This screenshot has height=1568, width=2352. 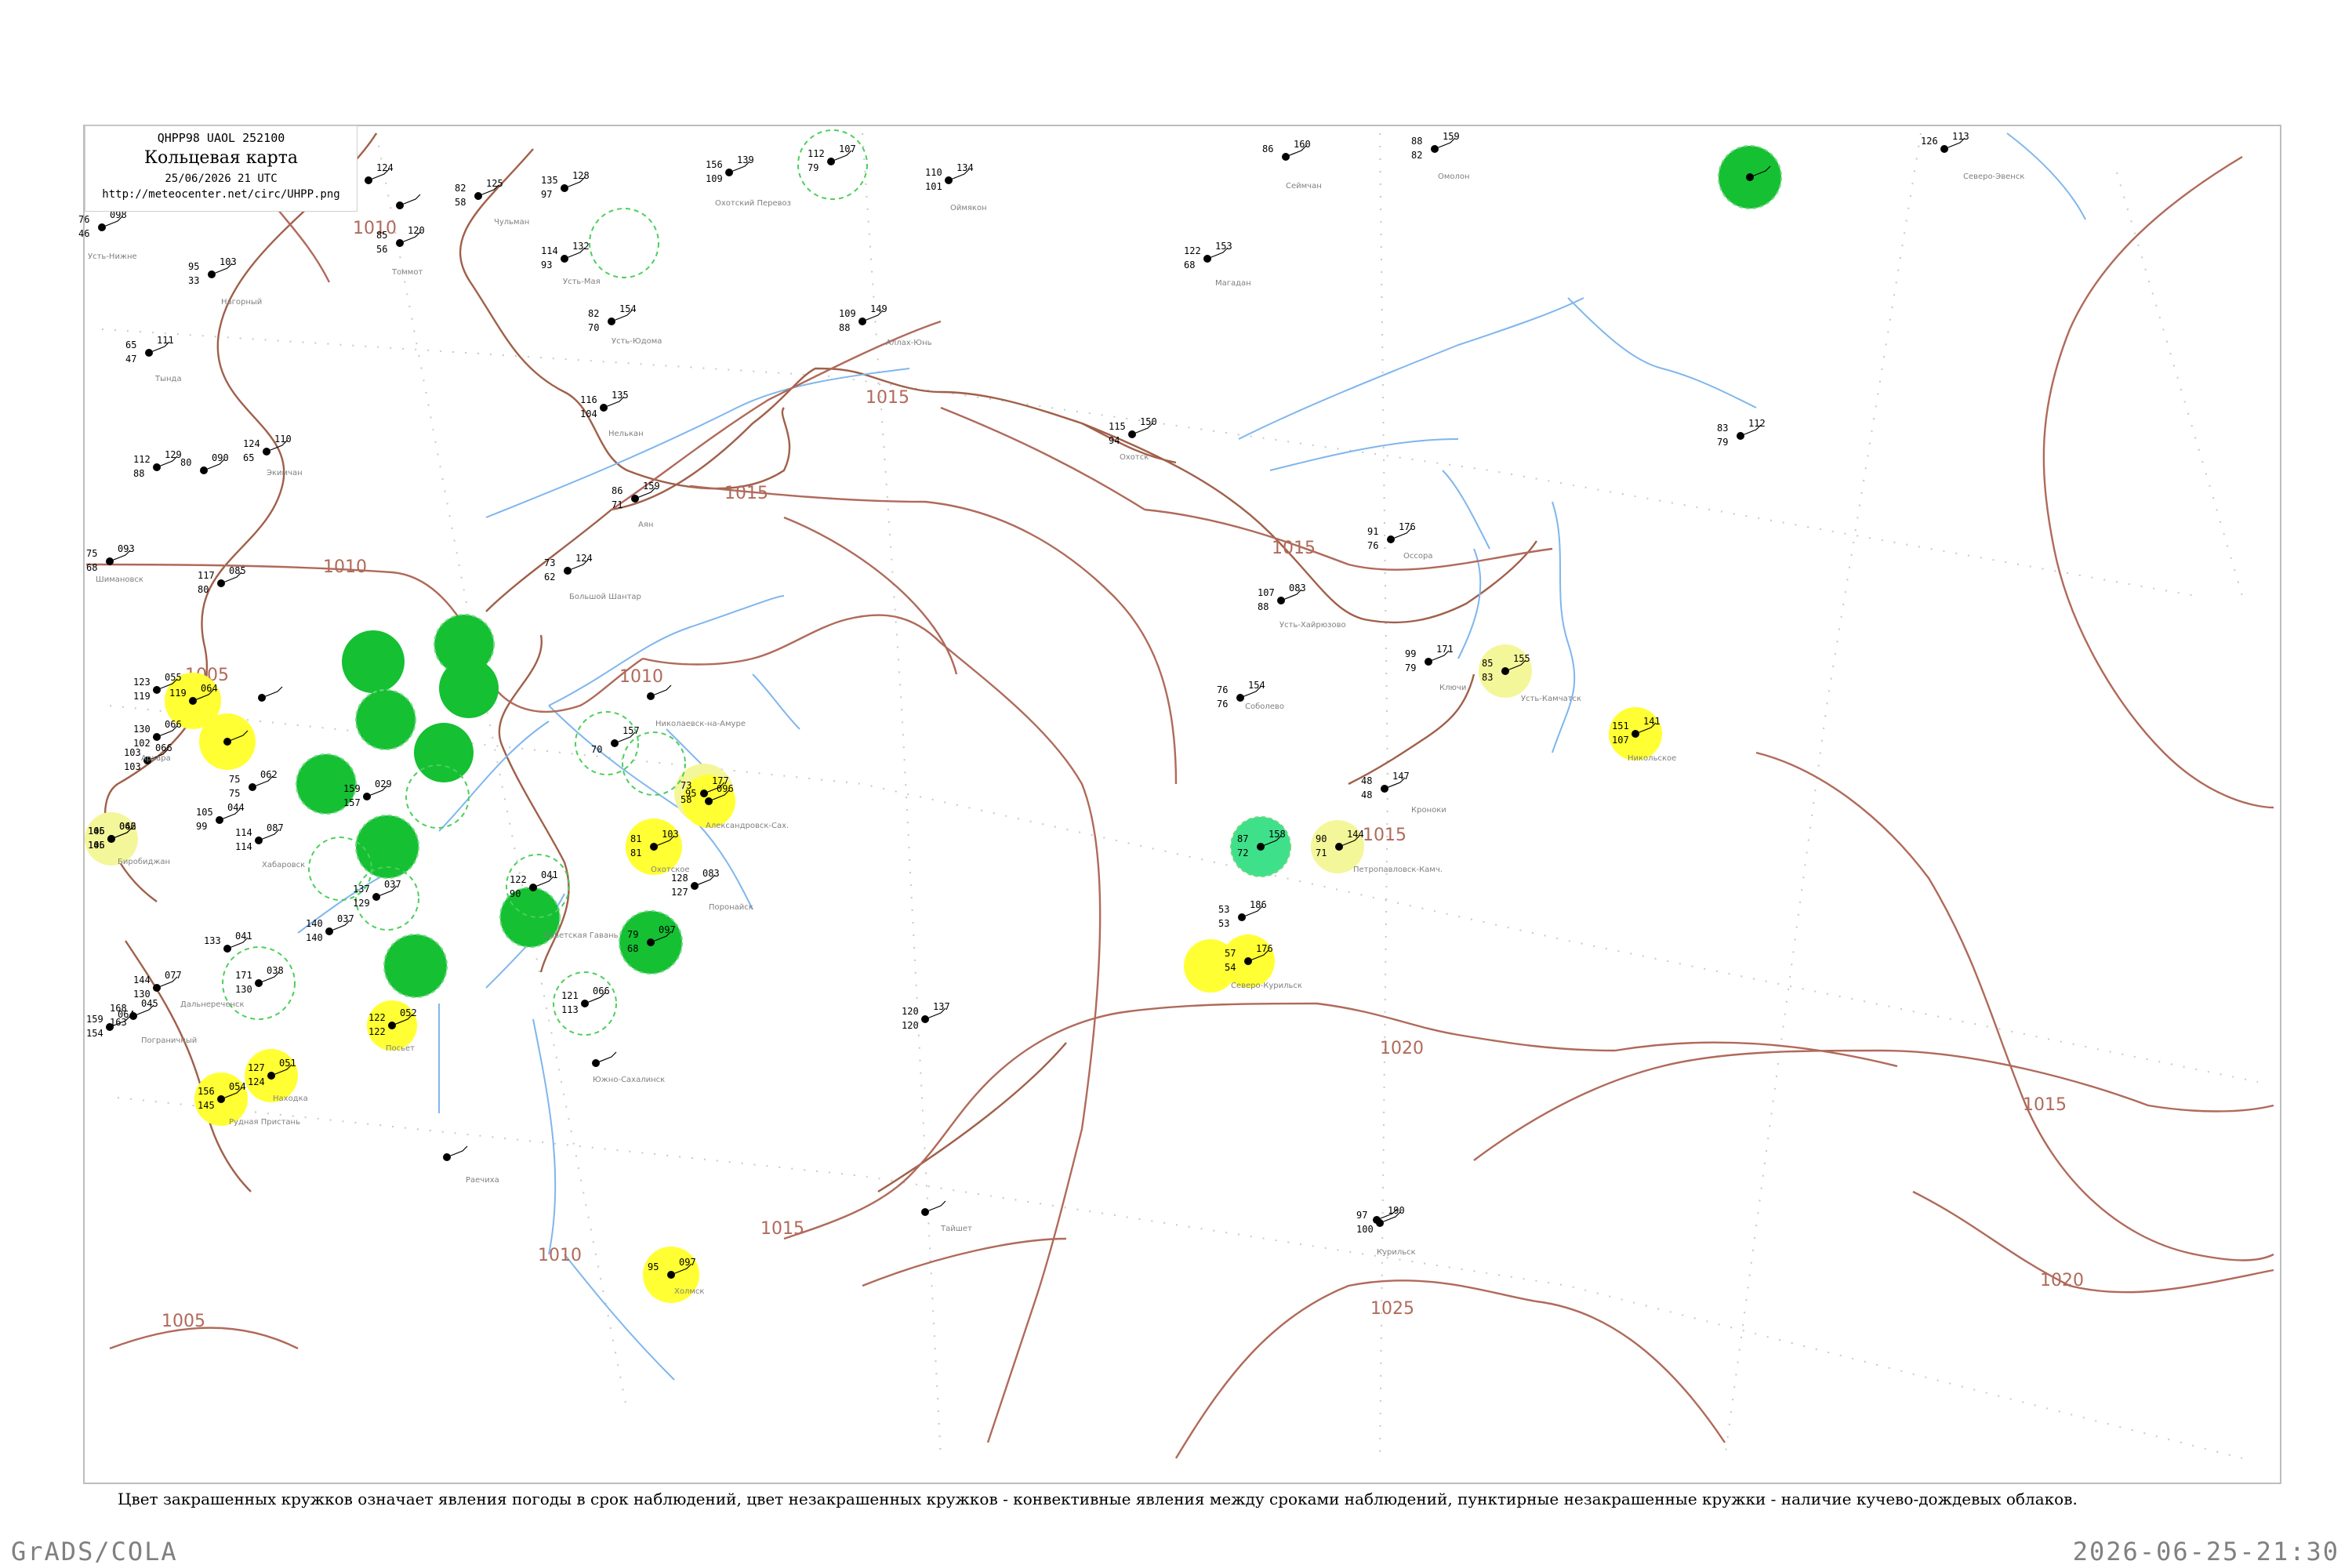 I want to click on station-temperature: 95, so click(x=653, y=1266).